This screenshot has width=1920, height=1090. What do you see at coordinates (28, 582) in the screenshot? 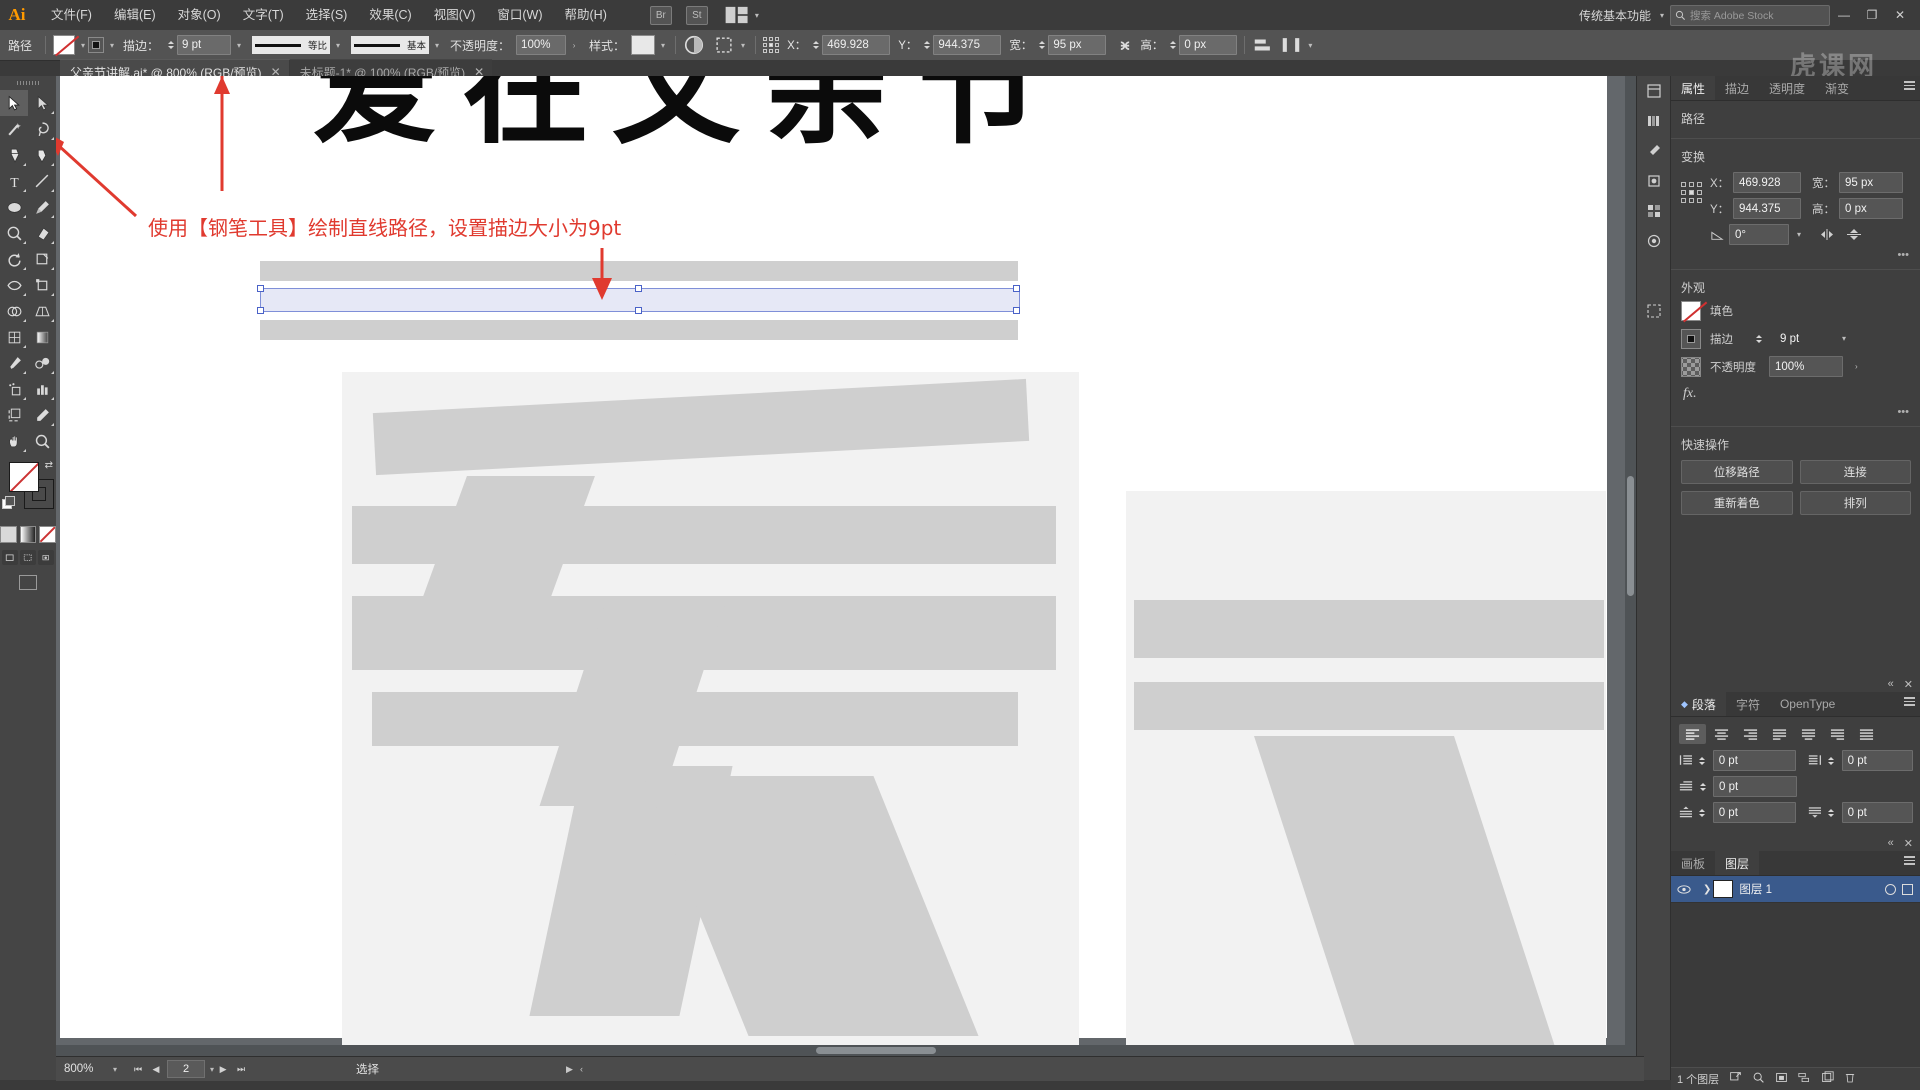
I see `screen-mode-toggle` at bounding box center [28, 582].